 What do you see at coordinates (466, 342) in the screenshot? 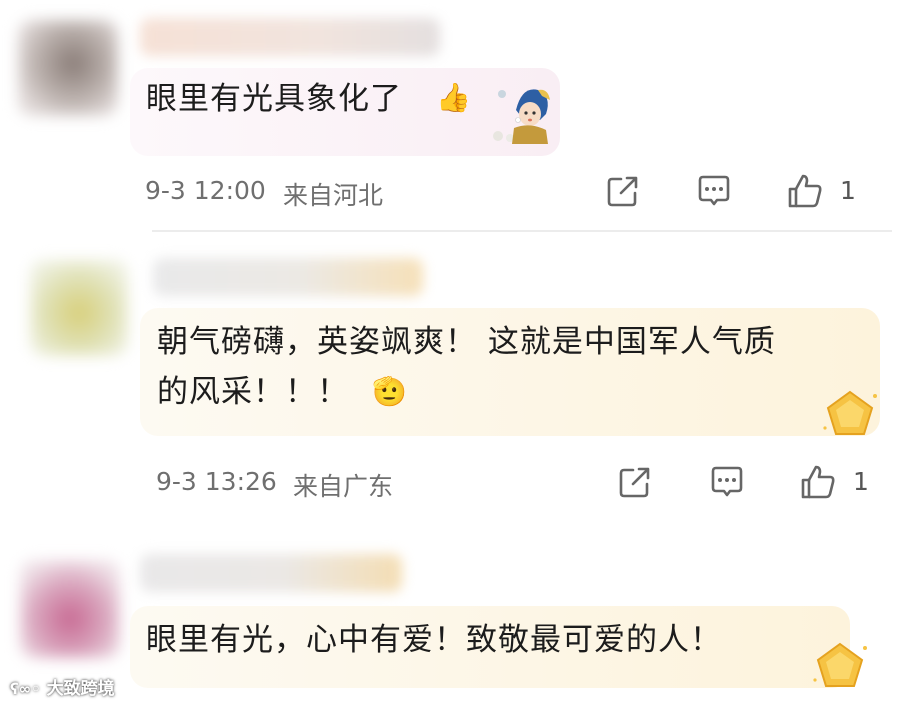
I see `comment-text-line: 朝气磅礴，英姿飒爽！ 这就是中国军人气质` at bounding box center [466, 342].